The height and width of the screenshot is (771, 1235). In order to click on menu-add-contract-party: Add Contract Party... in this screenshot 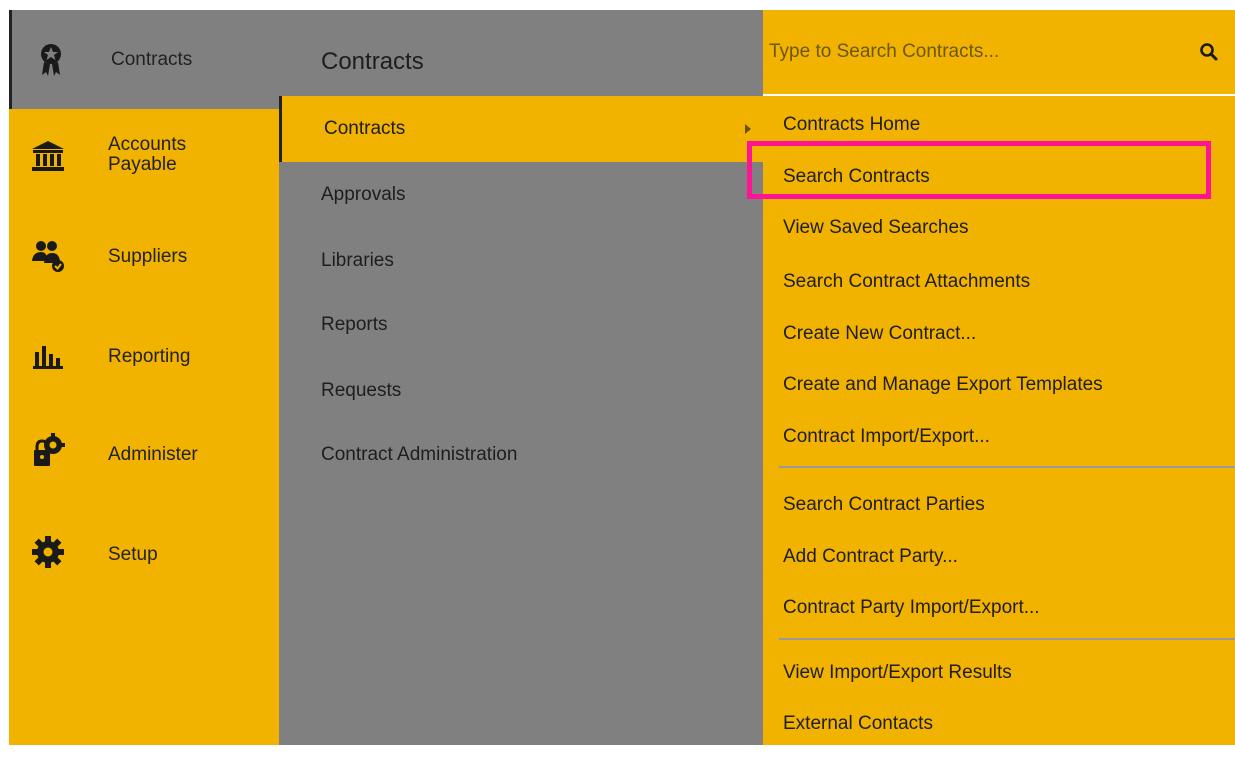, I will do `click(870, 557)`.